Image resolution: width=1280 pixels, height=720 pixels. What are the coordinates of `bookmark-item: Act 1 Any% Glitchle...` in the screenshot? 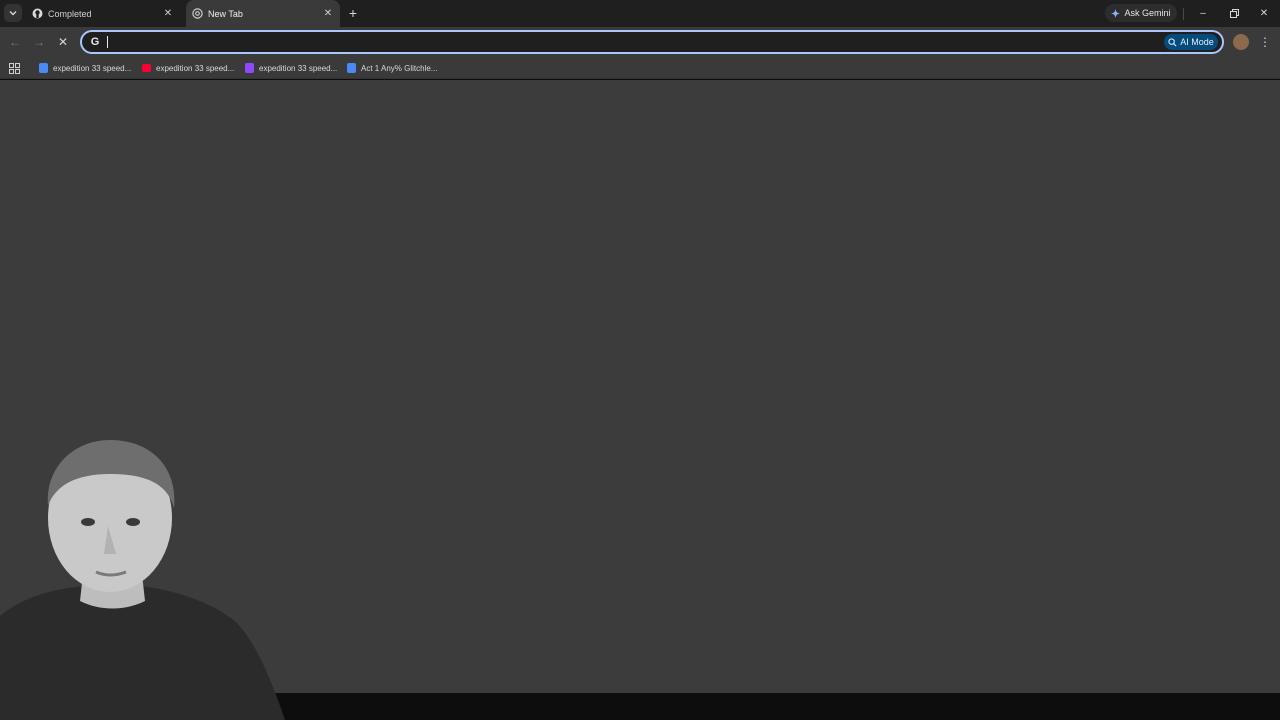 It's located at (392, 68).